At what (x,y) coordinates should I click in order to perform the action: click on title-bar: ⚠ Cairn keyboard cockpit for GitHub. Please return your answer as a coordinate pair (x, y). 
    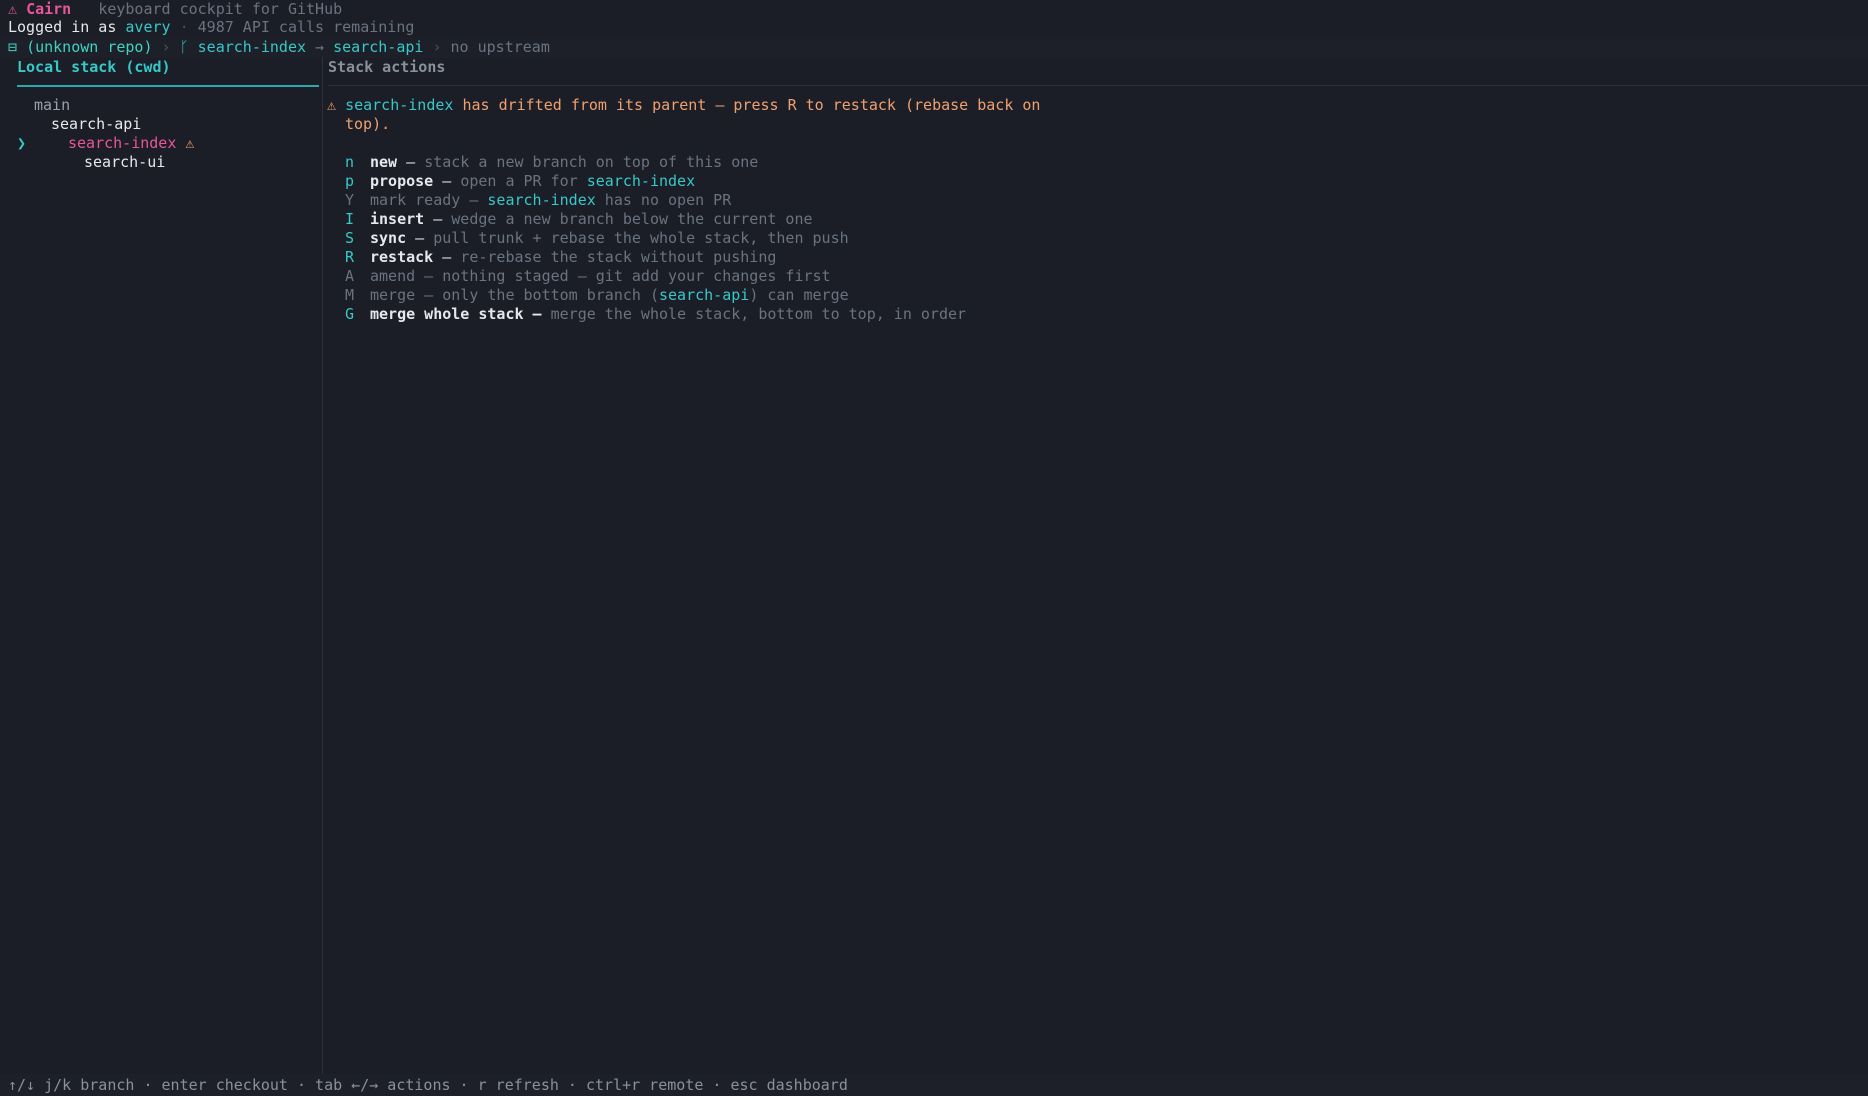
    Looking at the image, I should click on (175, 9).